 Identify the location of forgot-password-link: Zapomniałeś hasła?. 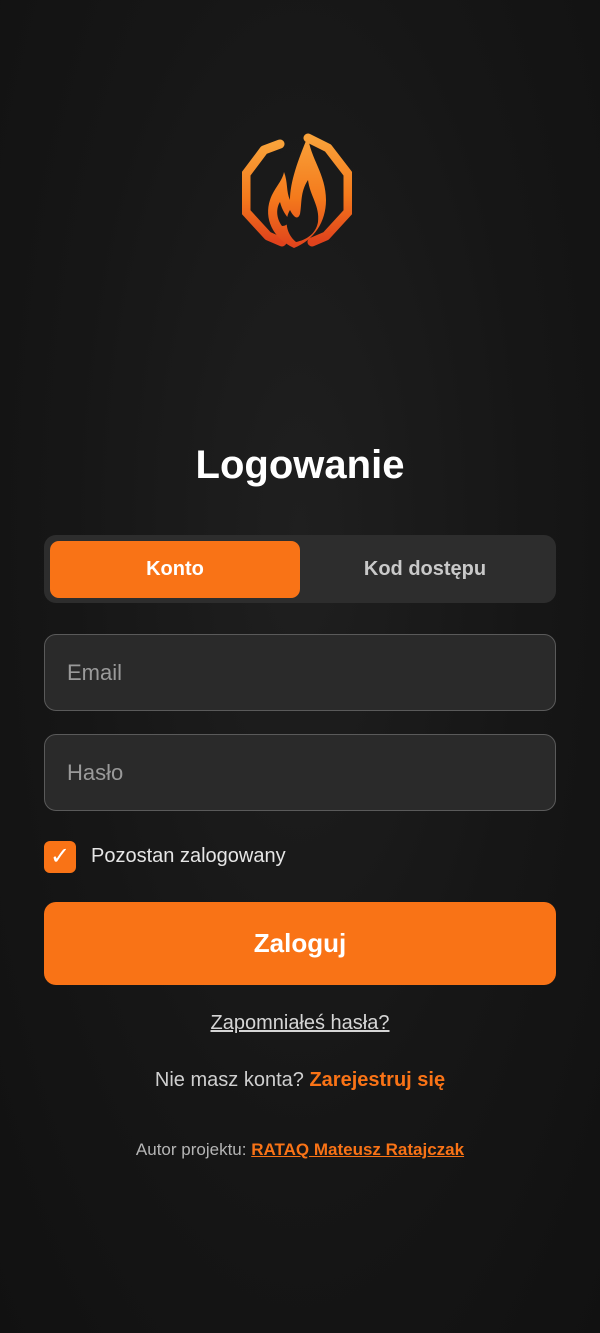
(300, 1023).